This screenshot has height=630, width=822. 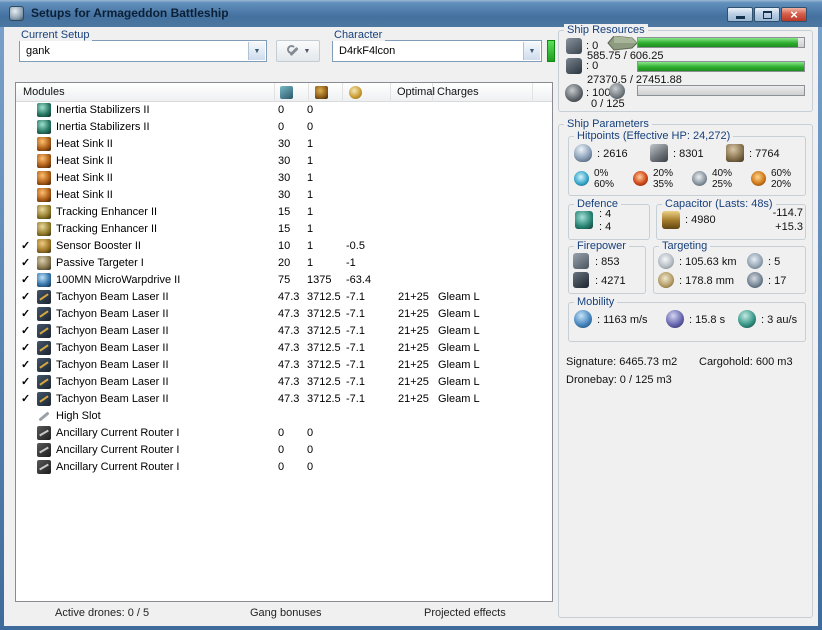 What do you see at coordinates (437, 51) in the screenshot?
I see `character-select: D4rkF4lcon ▼` at bounding box center [437, 51].